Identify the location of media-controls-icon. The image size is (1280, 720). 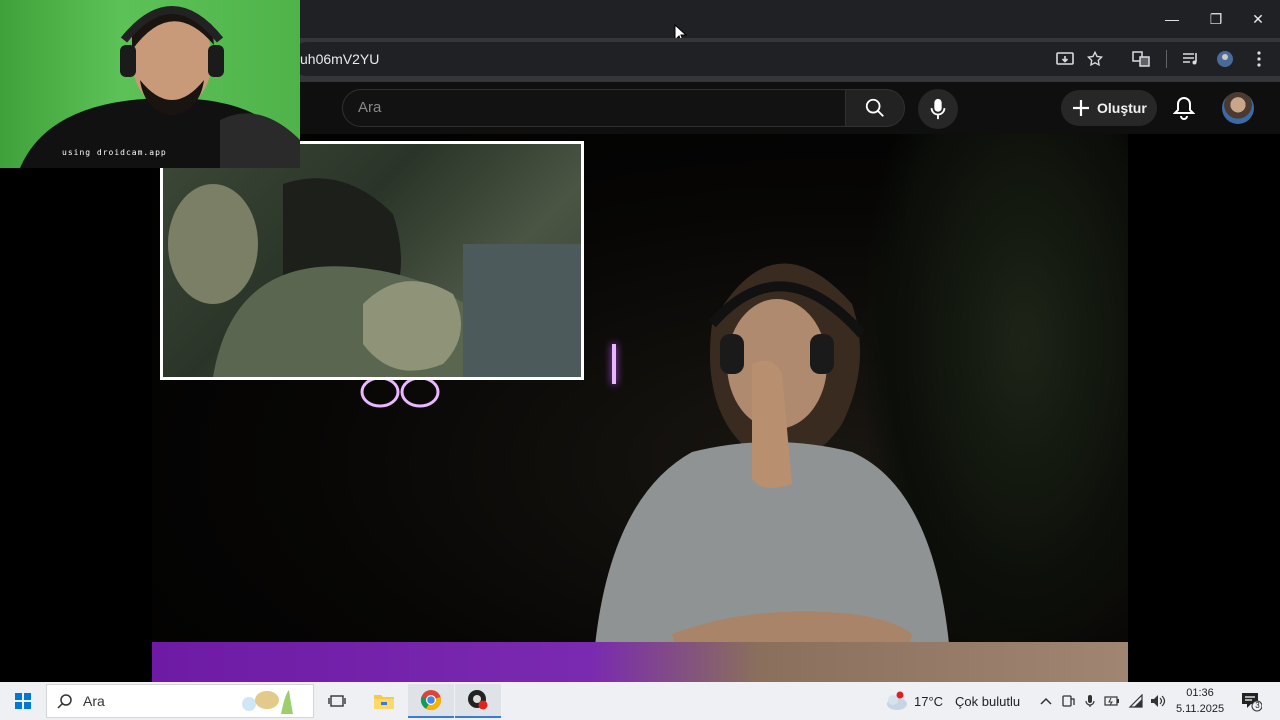
(1191, 59).